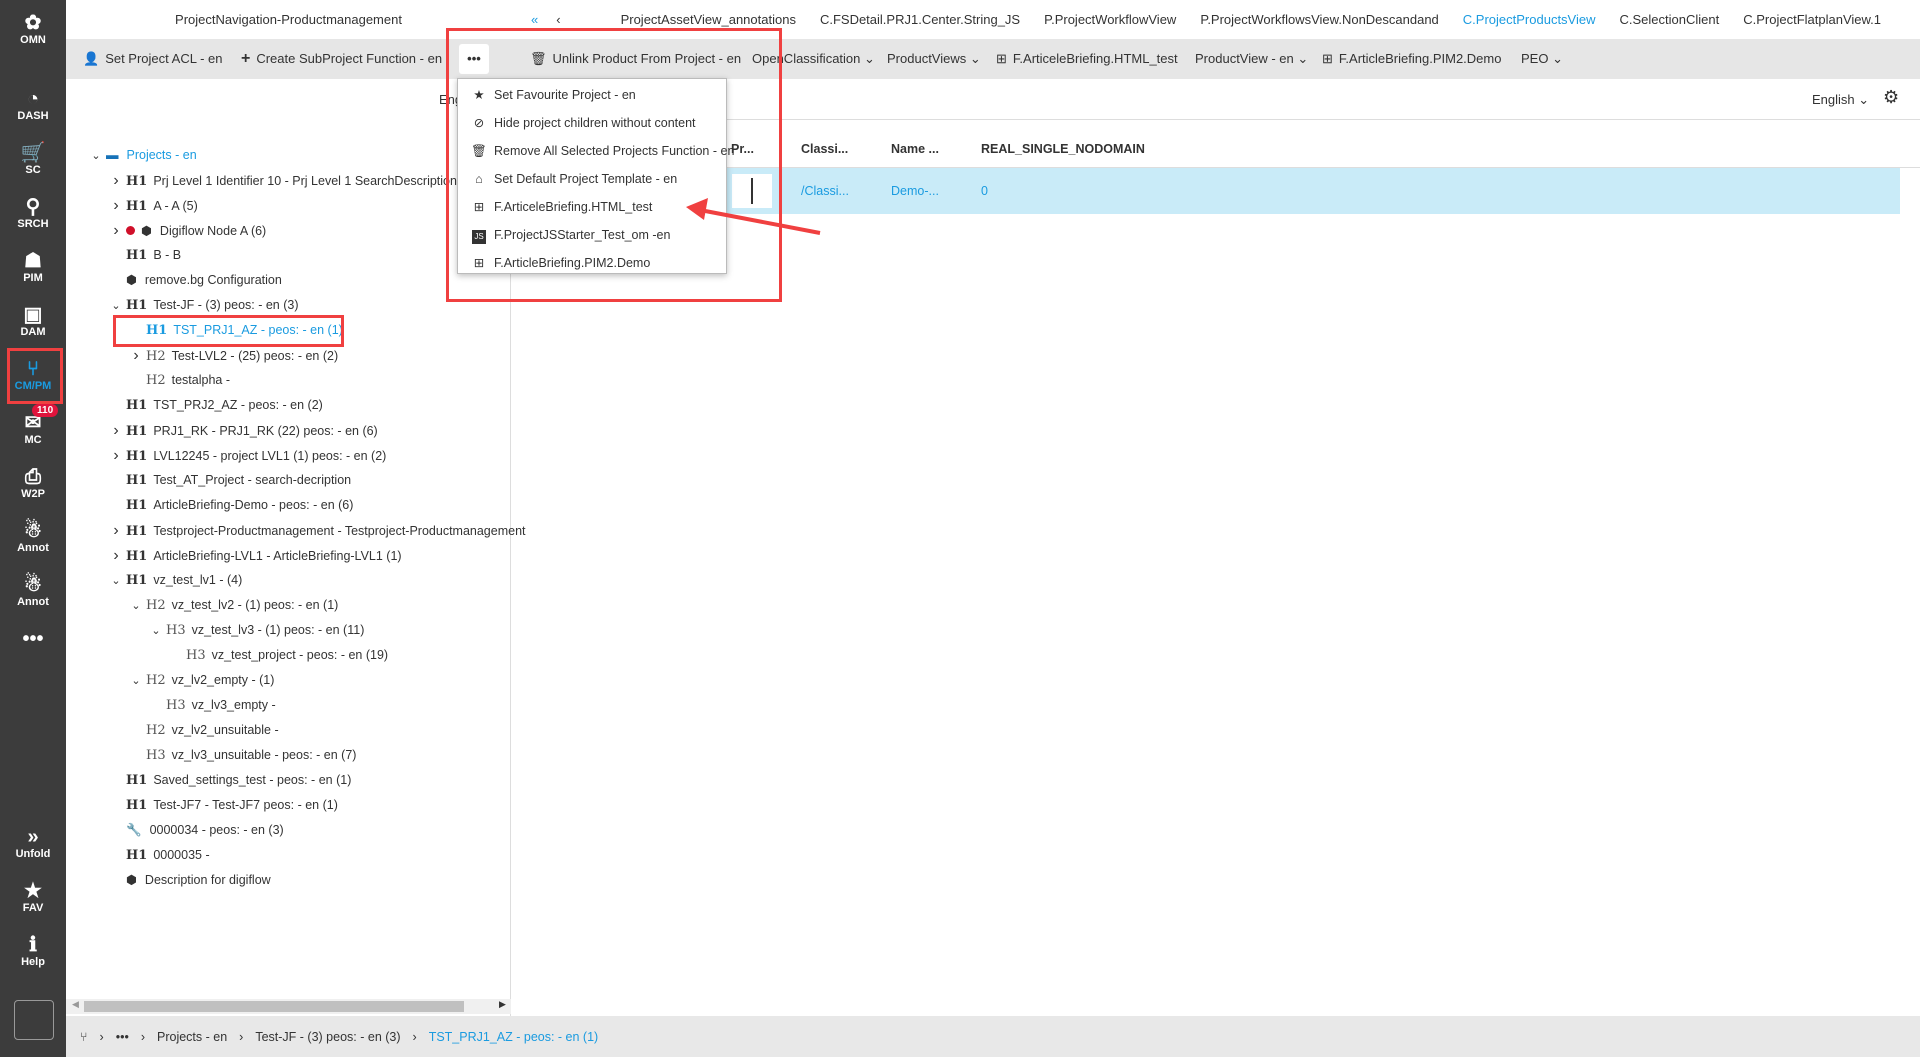 The image size is (1920, 1057). I want to click on tree-item: H3 vz_lv3_empty -, so click(211, 705).